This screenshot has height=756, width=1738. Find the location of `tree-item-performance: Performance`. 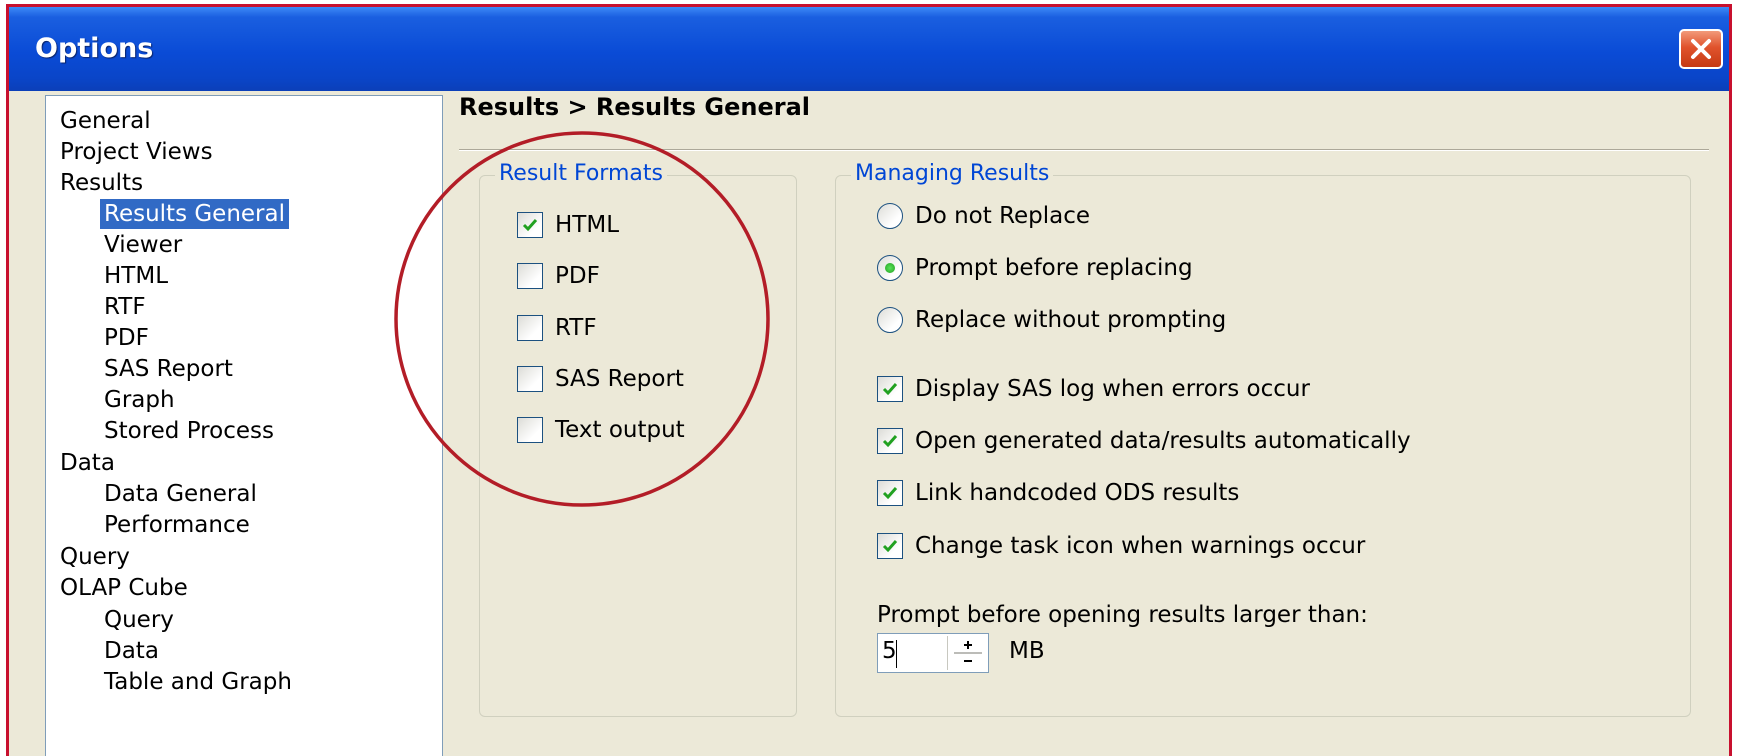

tree-item-performance: Performance is located at coordinates (177, 525).